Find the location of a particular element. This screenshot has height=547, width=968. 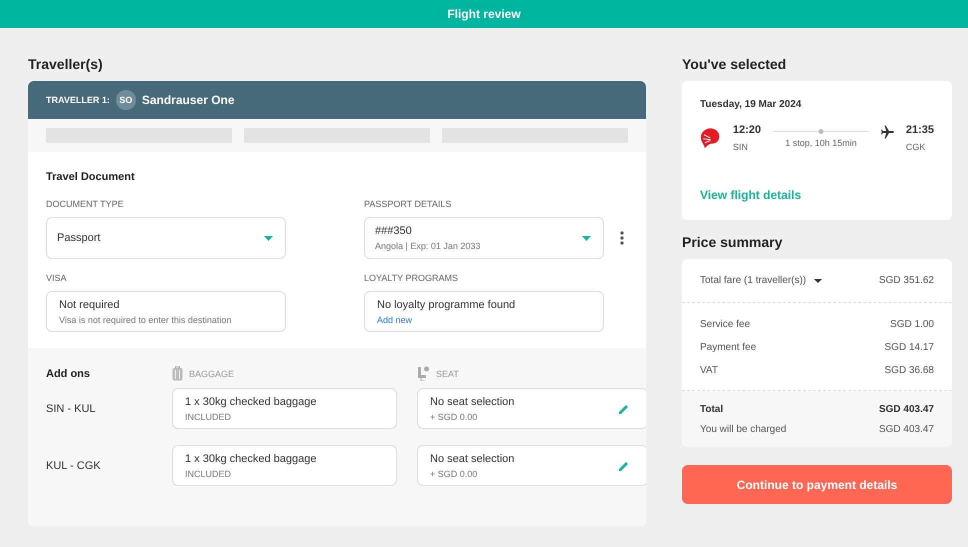

section-title: Travel Document is located at coordinates (91, 177).